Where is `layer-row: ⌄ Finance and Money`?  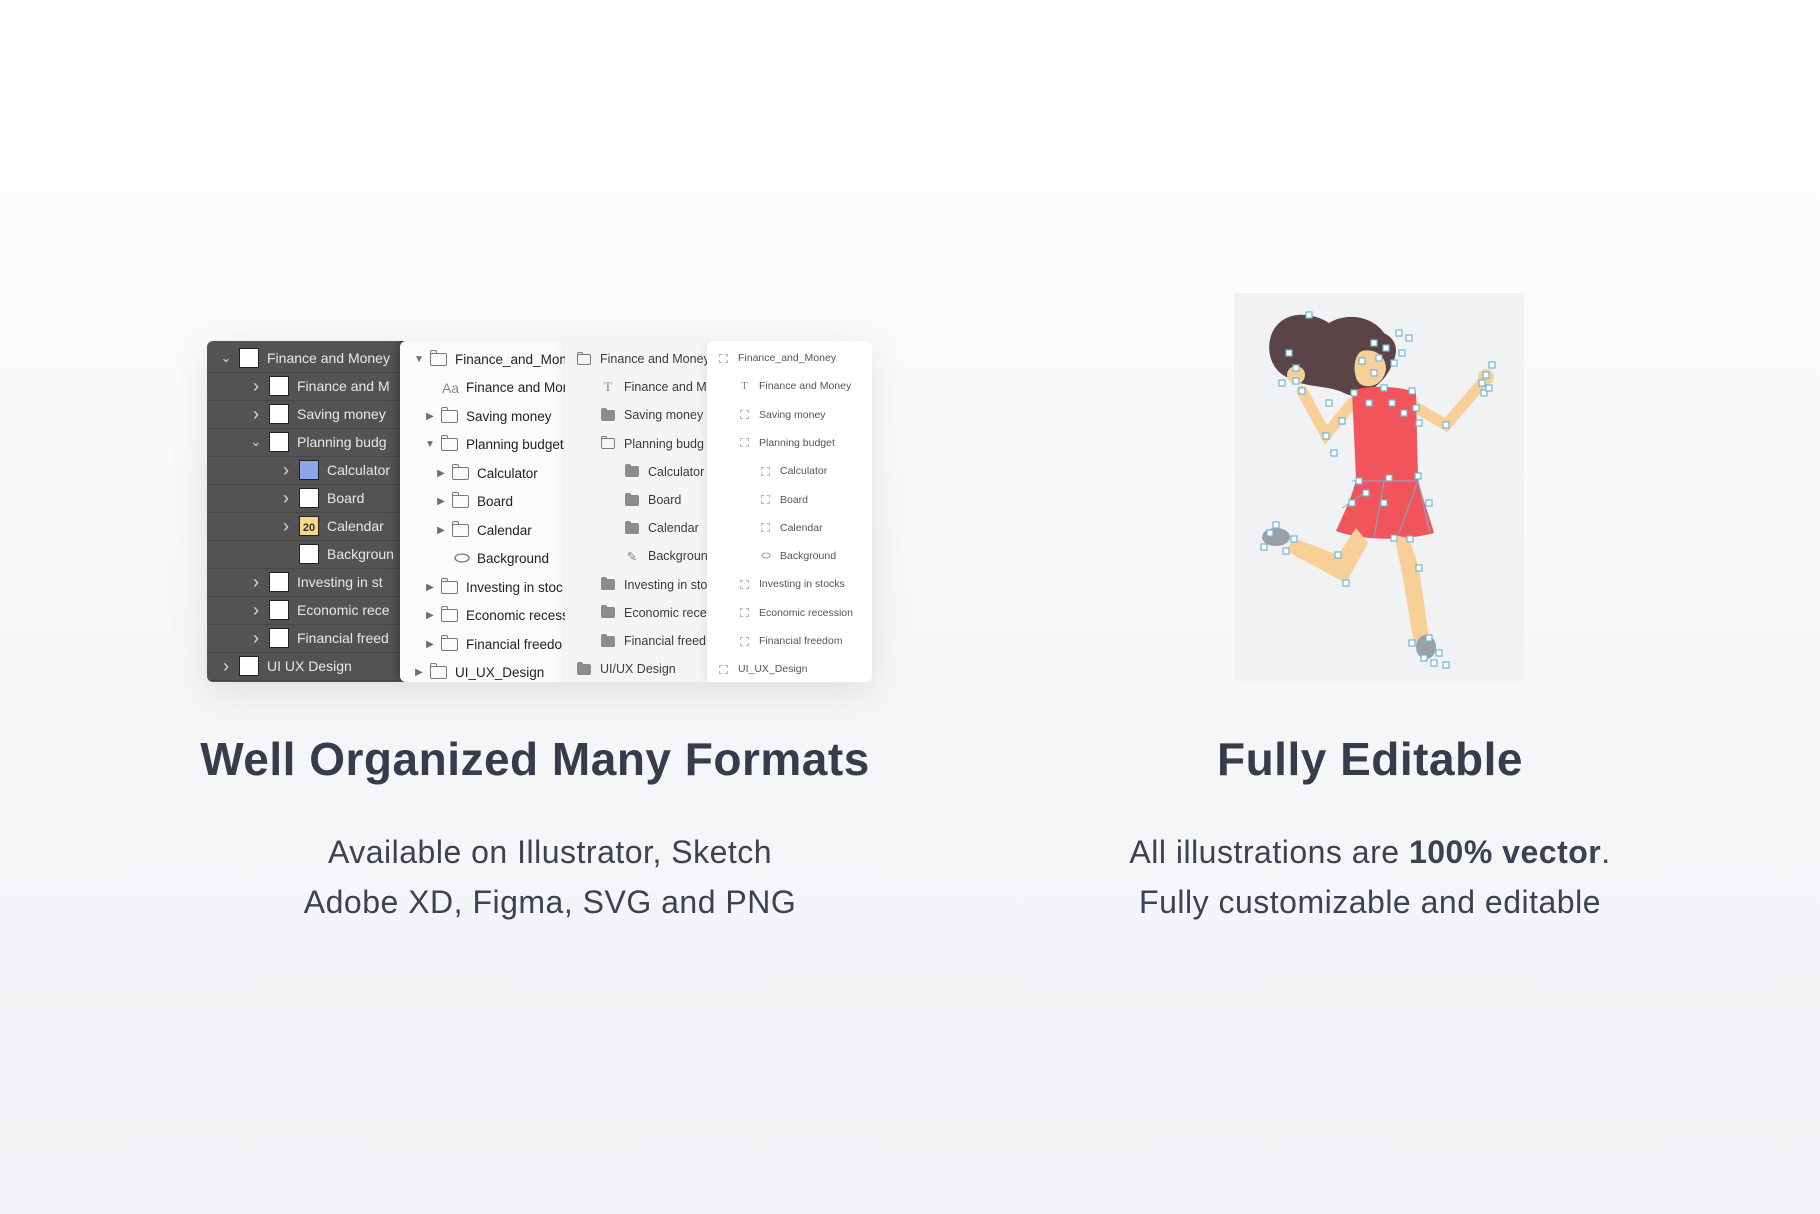
layer-row: ⌄ Finance and Money is located at coordinates (307, 358).